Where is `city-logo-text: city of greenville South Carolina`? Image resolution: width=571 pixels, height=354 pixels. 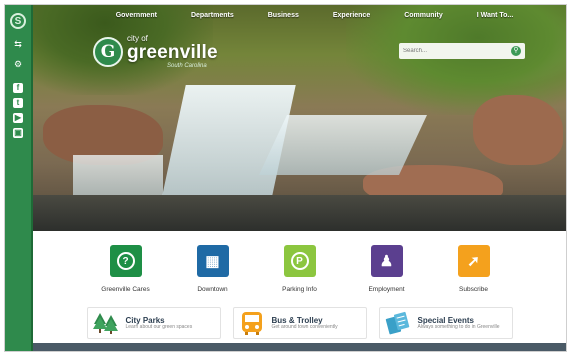 city-logo-text: city of greenville South Carolina is located at coordinates (172, 52).